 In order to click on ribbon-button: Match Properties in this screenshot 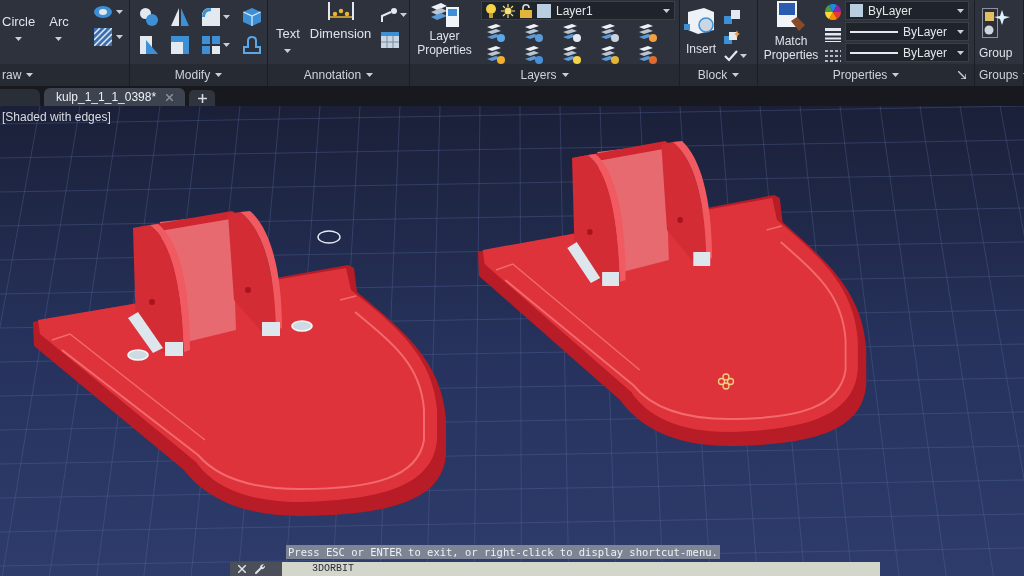, I will do `click(791, 31)`.